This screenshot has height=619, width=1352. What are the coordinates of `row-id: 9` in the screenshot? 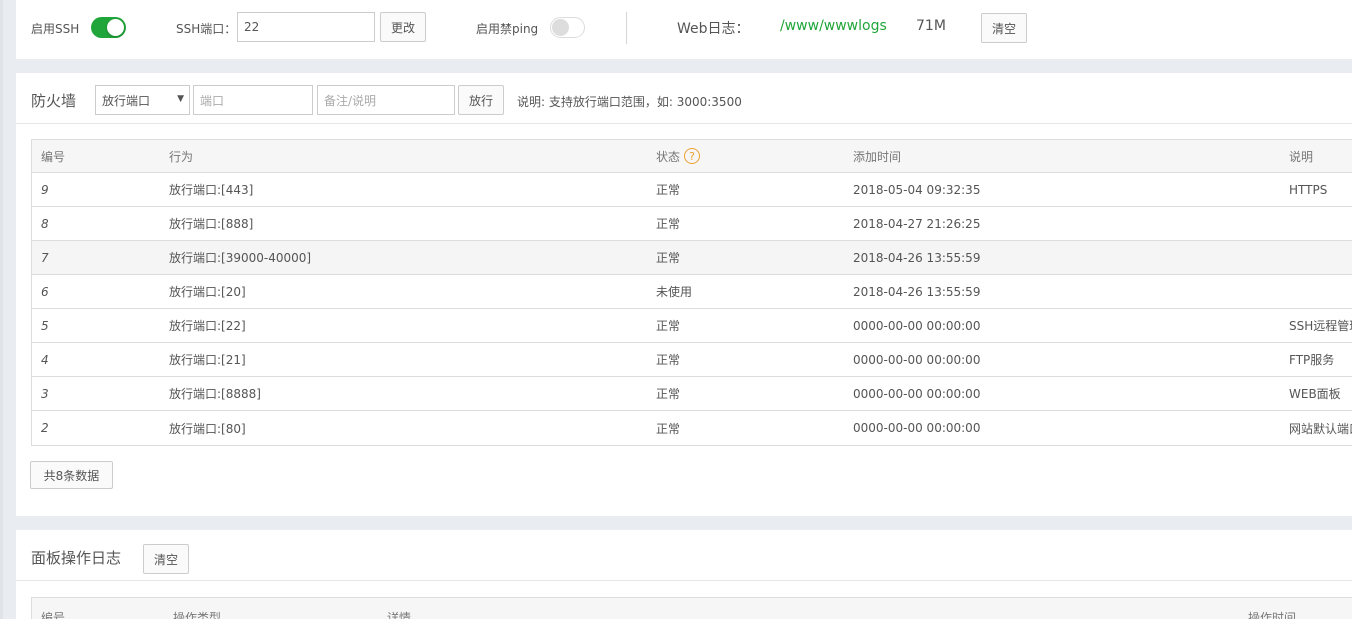 It's located at (45, 189).